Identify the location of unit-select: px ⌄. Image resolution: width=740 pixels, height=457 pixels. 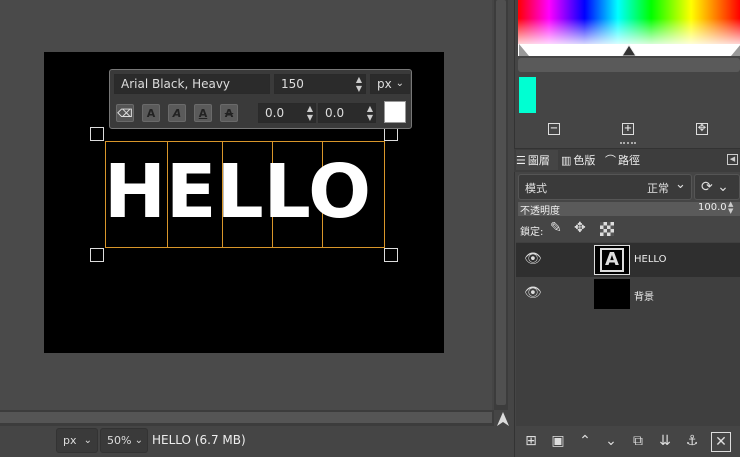
(390, 84).